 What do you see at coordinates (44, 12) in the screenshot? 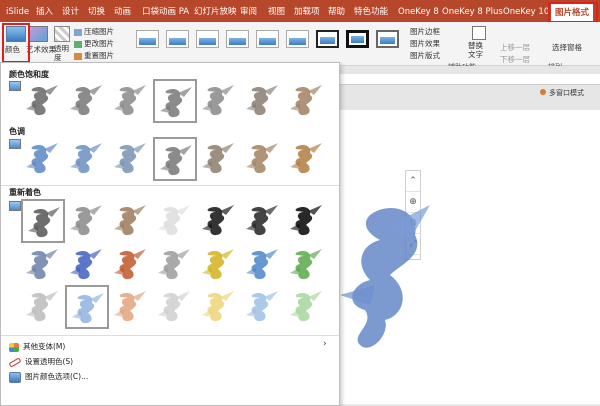
I see `tab-insert: 插入` at bounding box center [44, 12].